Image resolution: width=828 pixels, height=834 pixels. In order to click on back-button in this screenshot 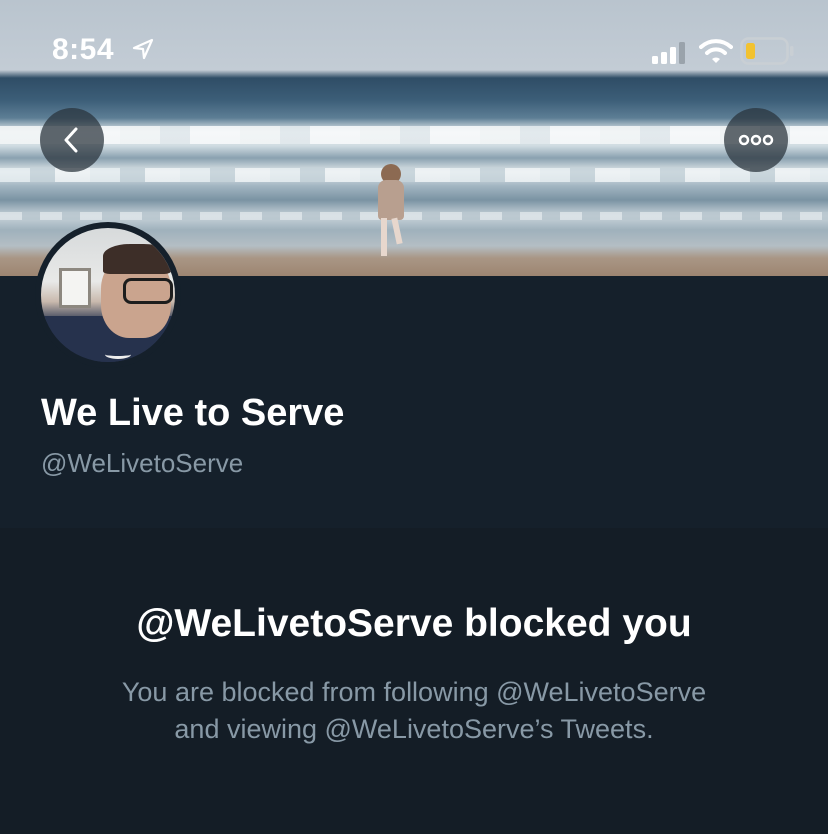, I will do `click(72, 140)`.